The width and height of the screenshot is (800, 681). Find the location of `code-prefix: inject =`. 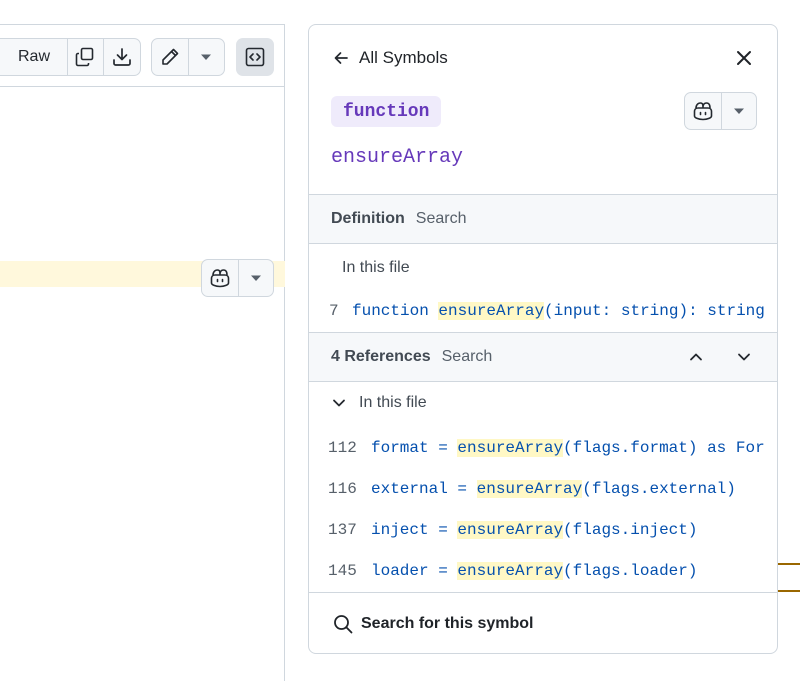

code-prefix: inject = is located at coordinates (414, 530).